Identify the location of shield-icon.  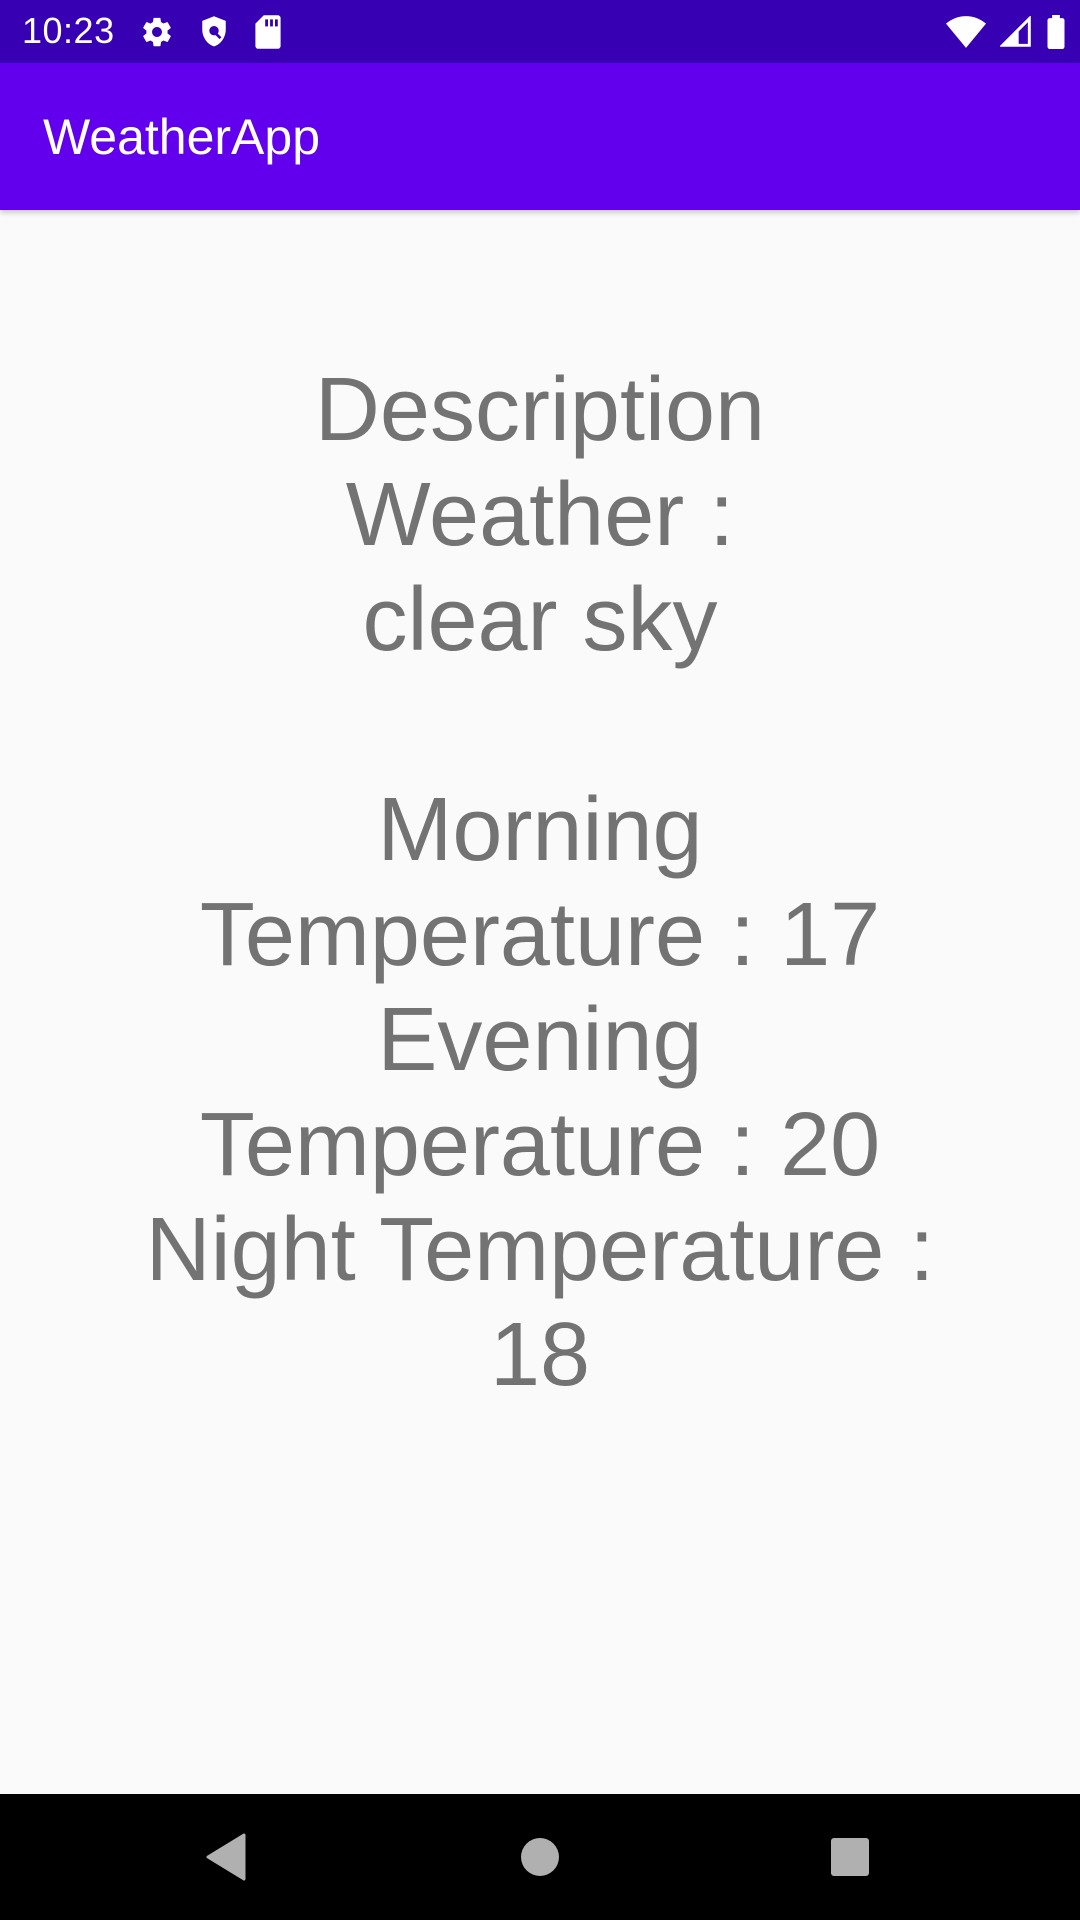
(214, 32).